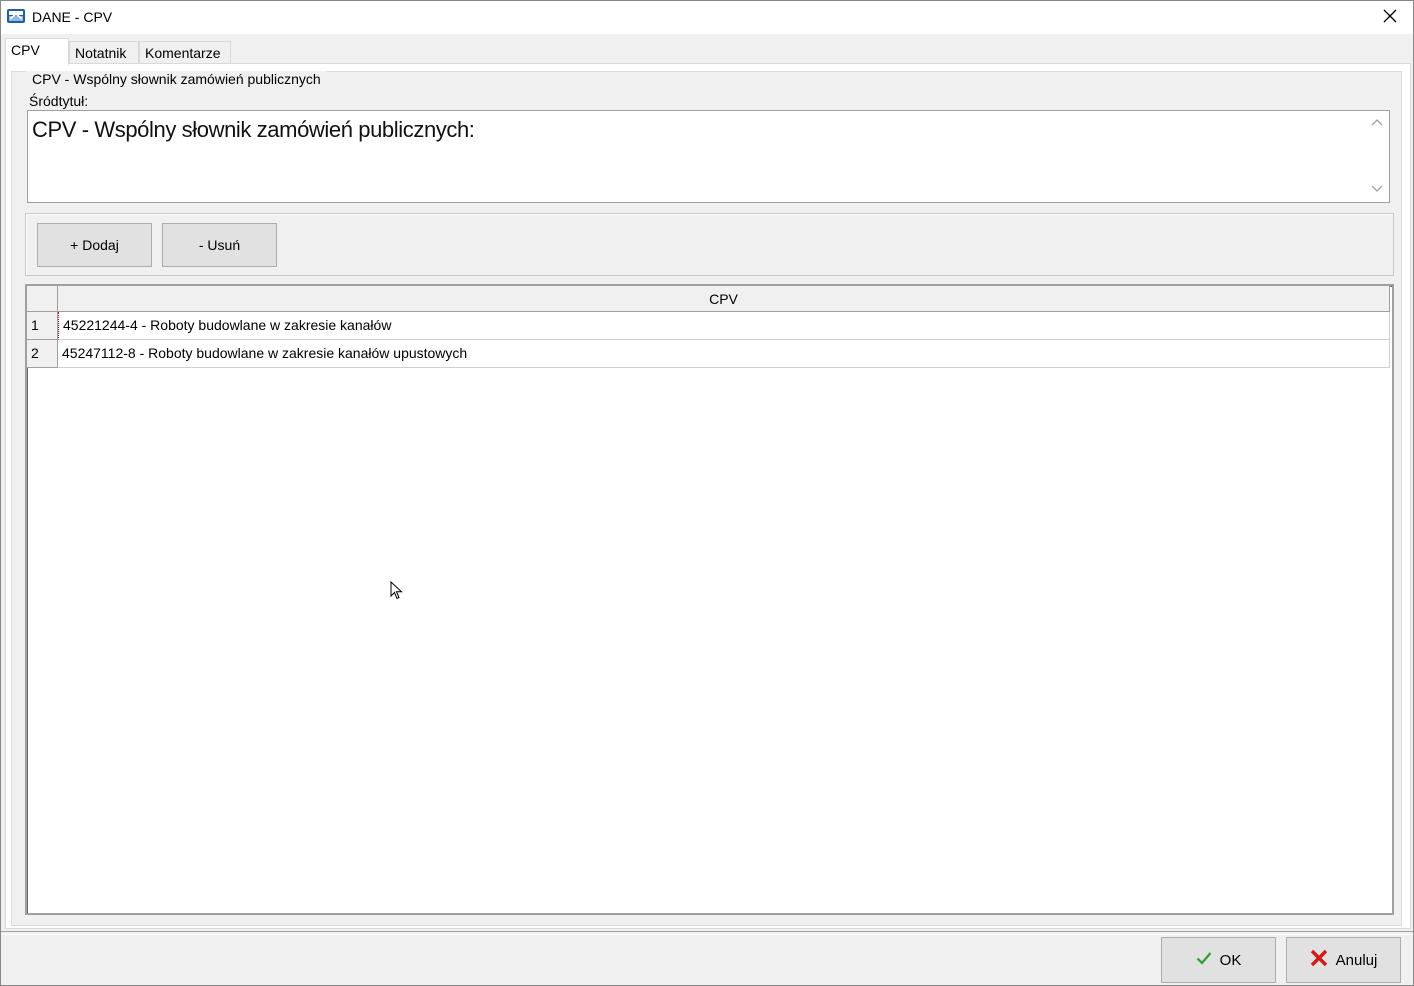 The height and width of the screenshot is (986, 1414). I want to click on close-button, so click(1390, 17).